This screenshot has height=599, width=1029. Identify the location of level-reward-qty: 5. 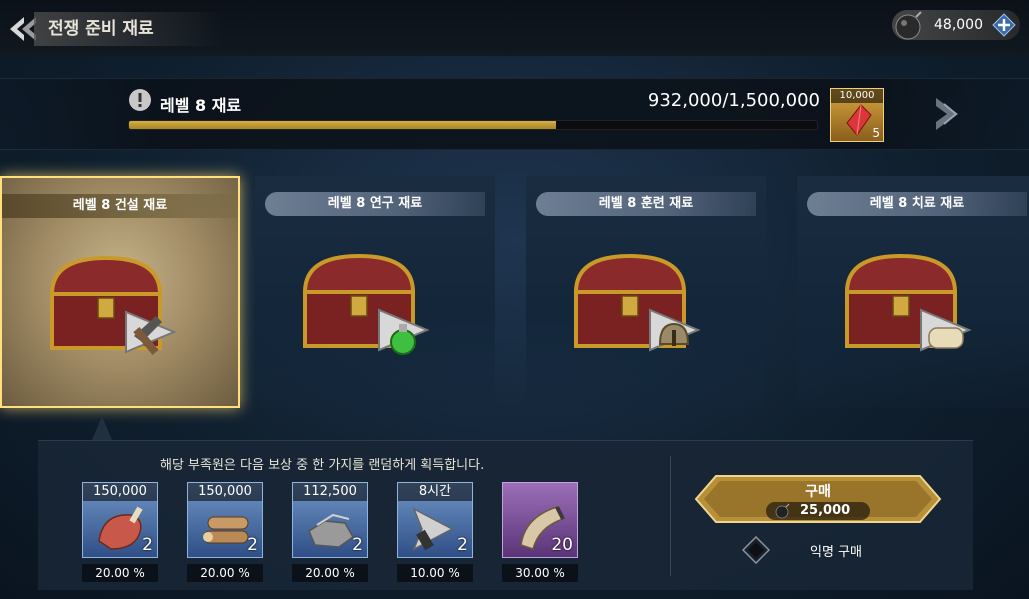
(876, 133).